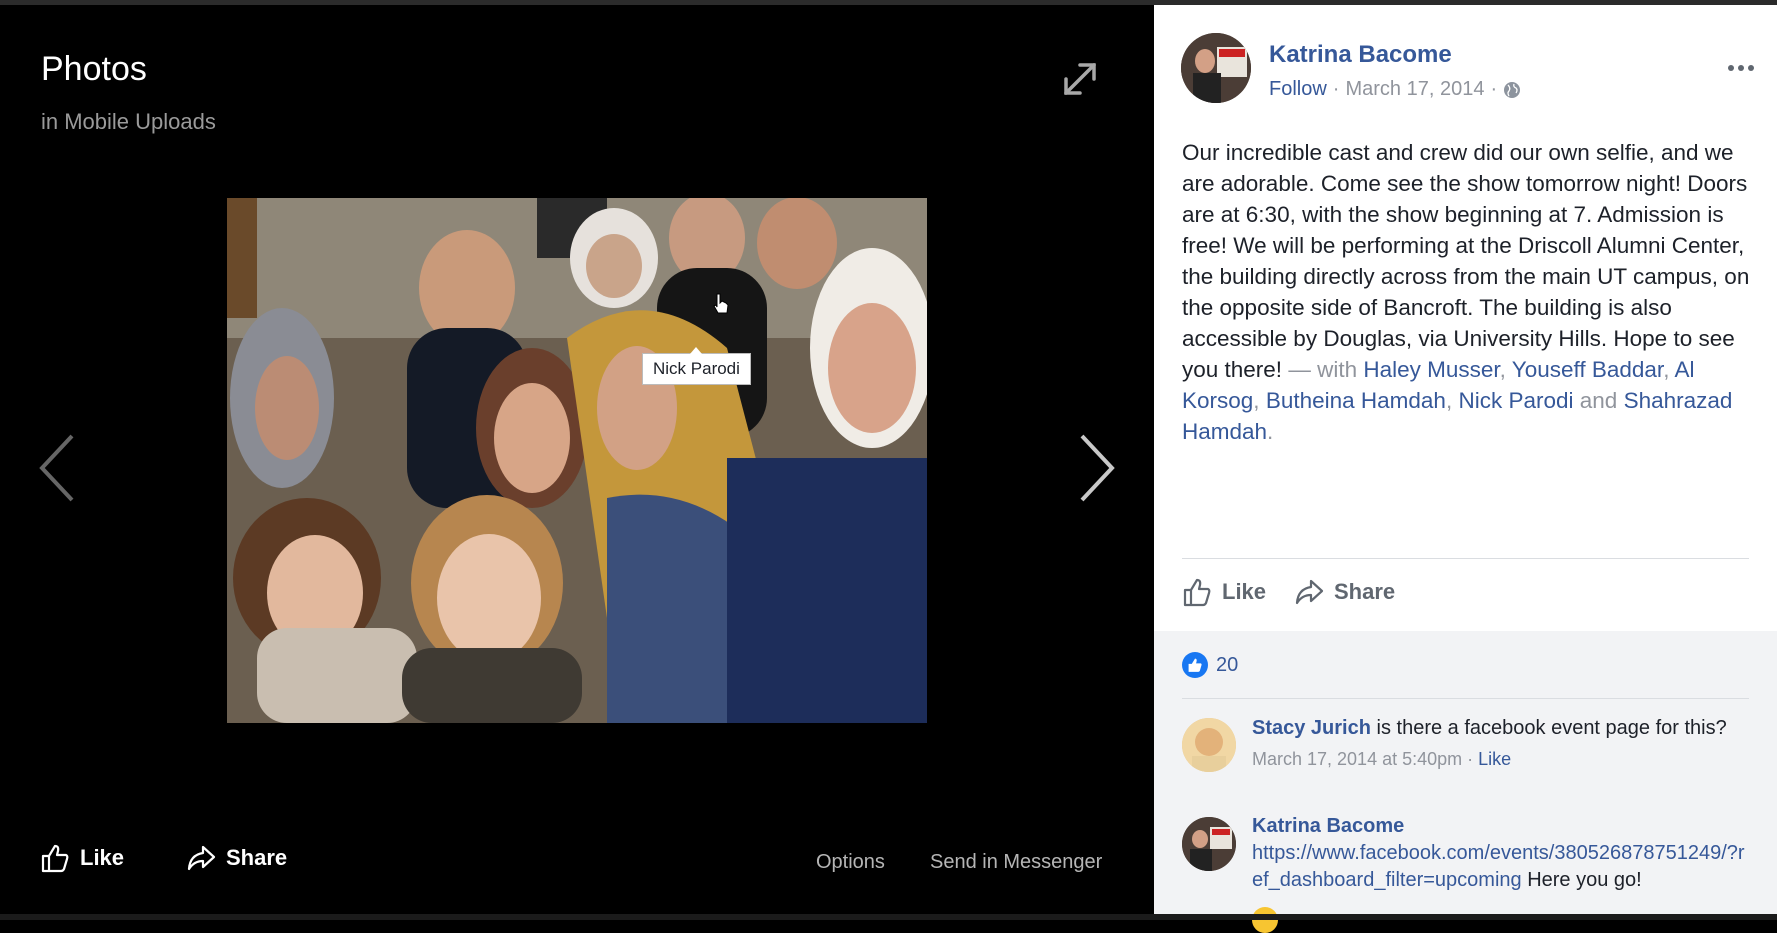  I want to click on action-divider, so click(1465, 558).